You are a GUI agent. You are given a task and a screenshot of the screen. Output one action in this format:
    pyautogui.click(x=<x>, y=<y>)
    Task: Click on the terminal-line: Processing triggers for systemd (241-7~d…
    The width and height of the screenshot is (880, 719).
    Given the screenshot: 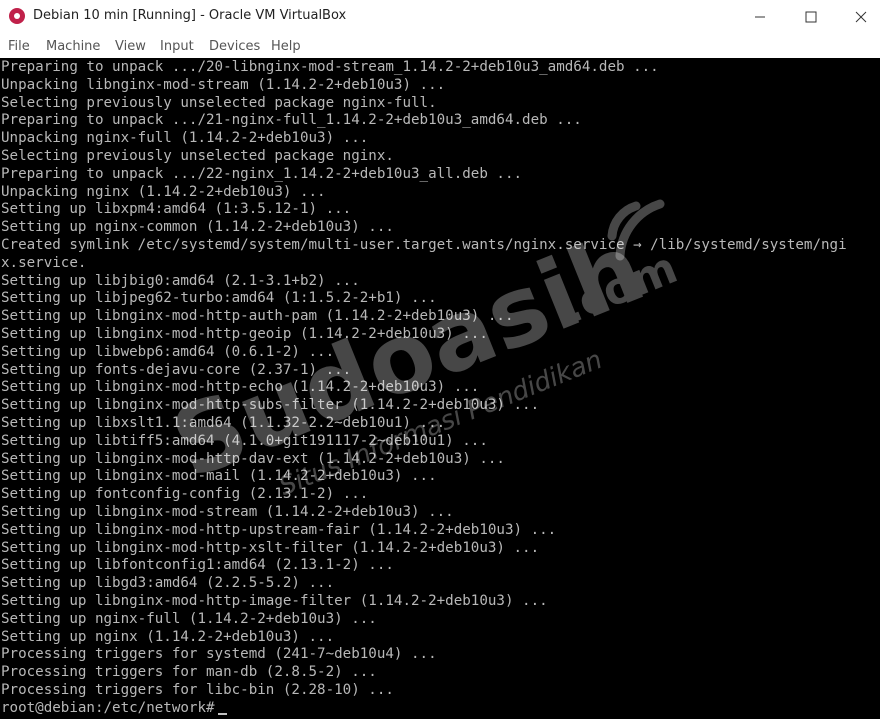 What is the action you would take?
    pyautogui.click(x=219, y=654)
    